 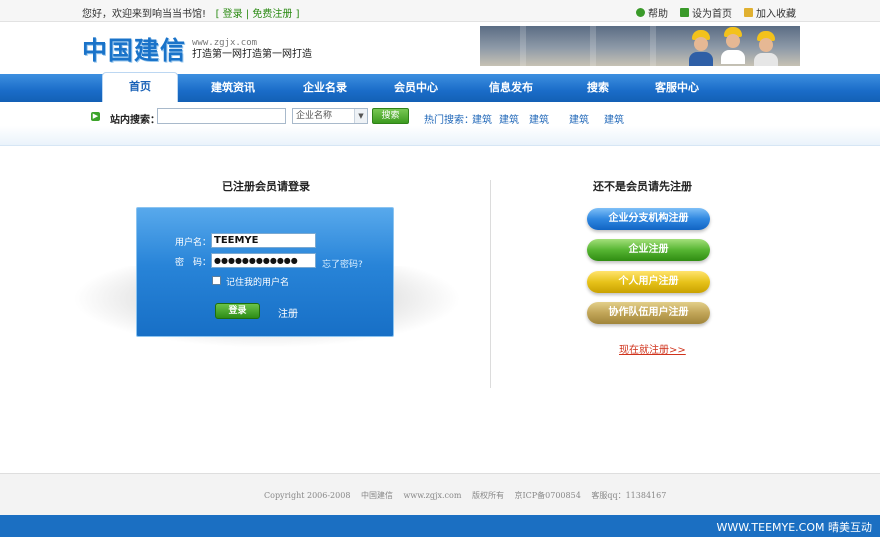 I want to click on nav-tab-member-center: 会员中心, so click(x=416, y=88).